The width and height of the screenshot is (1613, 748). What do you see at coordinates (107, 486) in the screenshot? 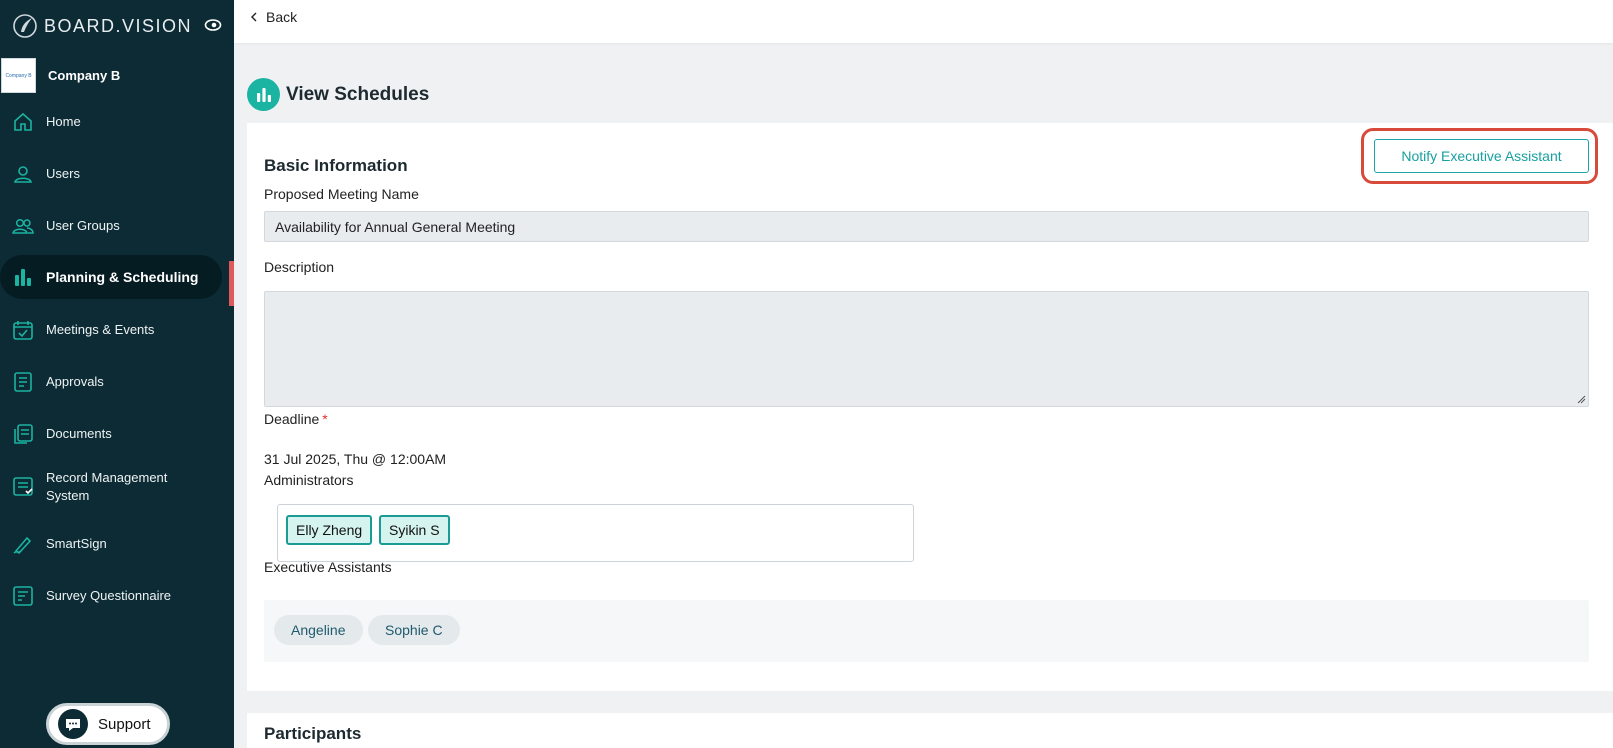
I see `sidebar-item-label: Record Management System` at bounding box center [107, 486].